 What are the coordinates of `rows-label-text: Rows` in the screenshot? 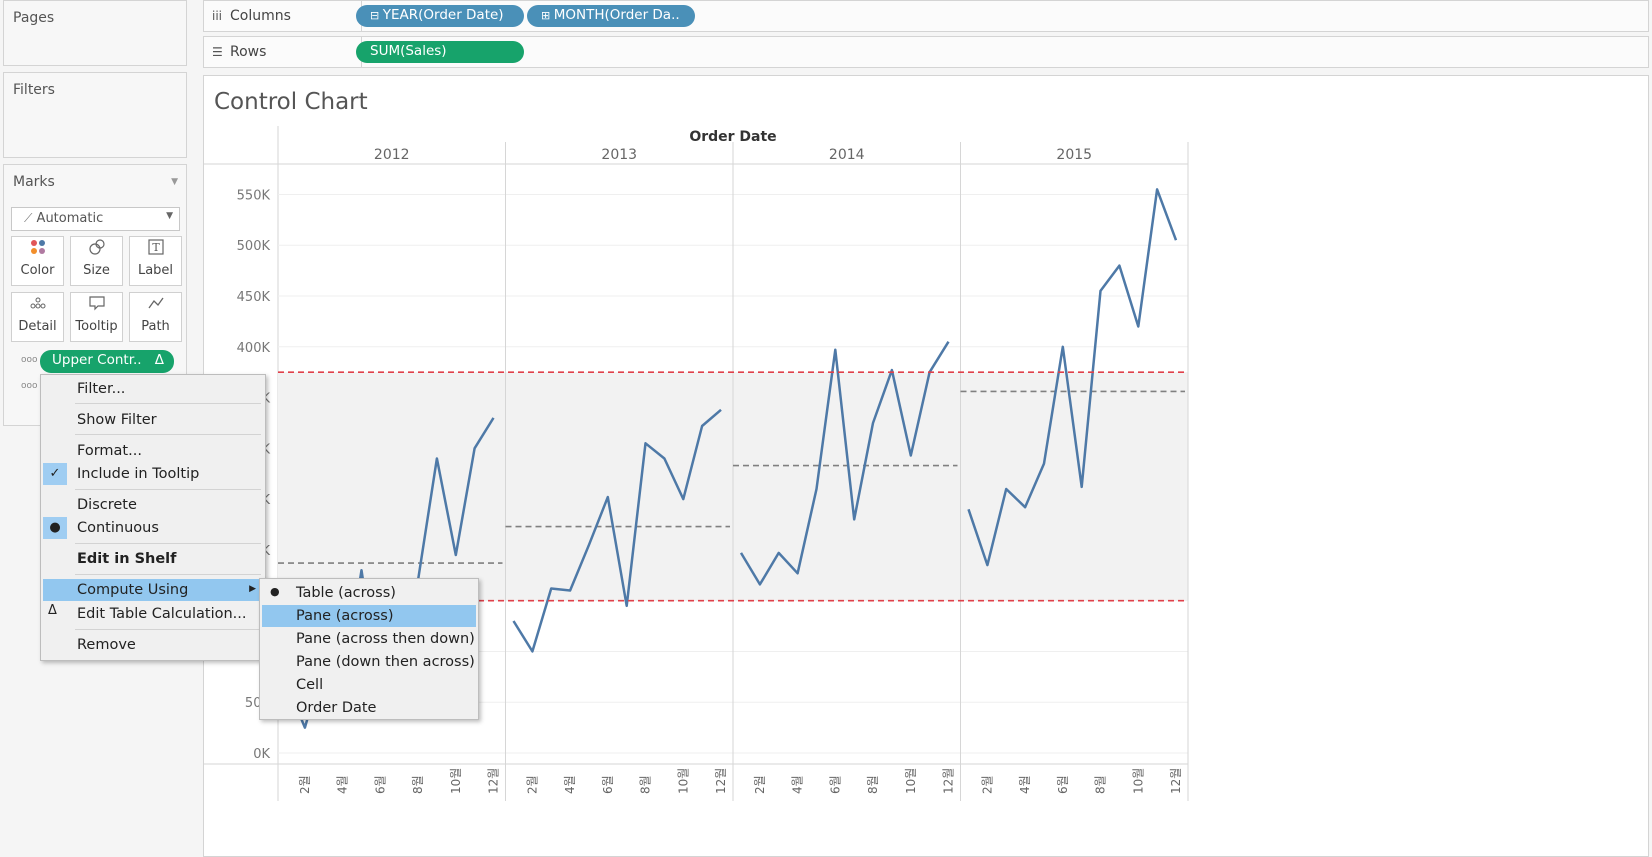 It's located at (248, 52).